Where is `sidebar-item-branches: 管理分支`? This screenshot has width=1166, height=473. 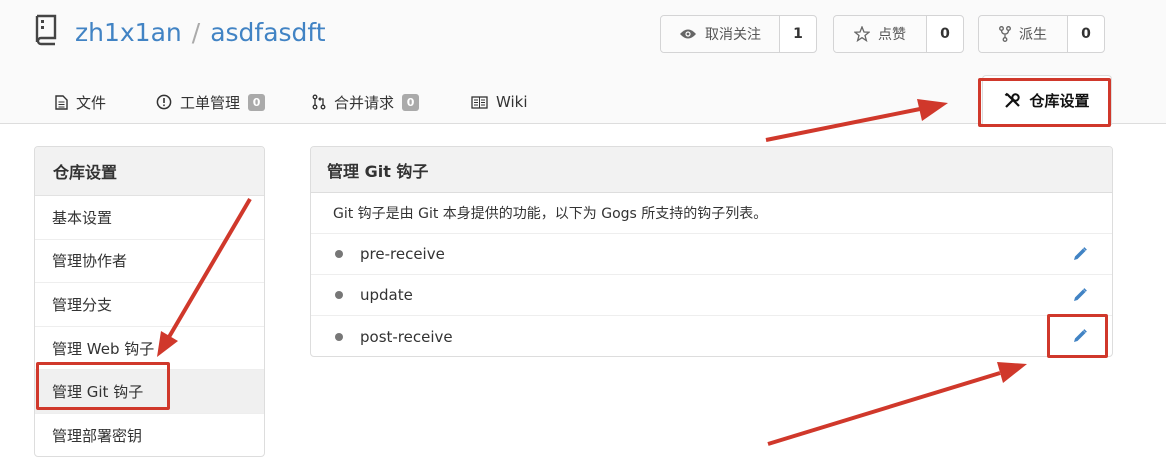
sidebar-item-branches: 管理分支 is located at coordinates (149, 305).